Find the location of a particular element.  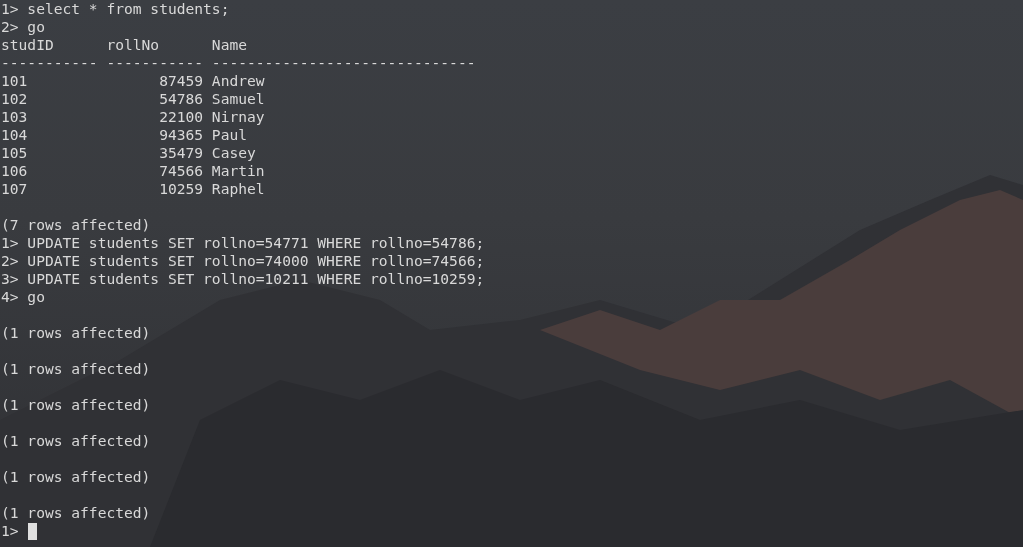

terminal-line: 2> UPDATE students SET rollno=74000 WHERE rollno=74566; is located at coordinates (243, 261).